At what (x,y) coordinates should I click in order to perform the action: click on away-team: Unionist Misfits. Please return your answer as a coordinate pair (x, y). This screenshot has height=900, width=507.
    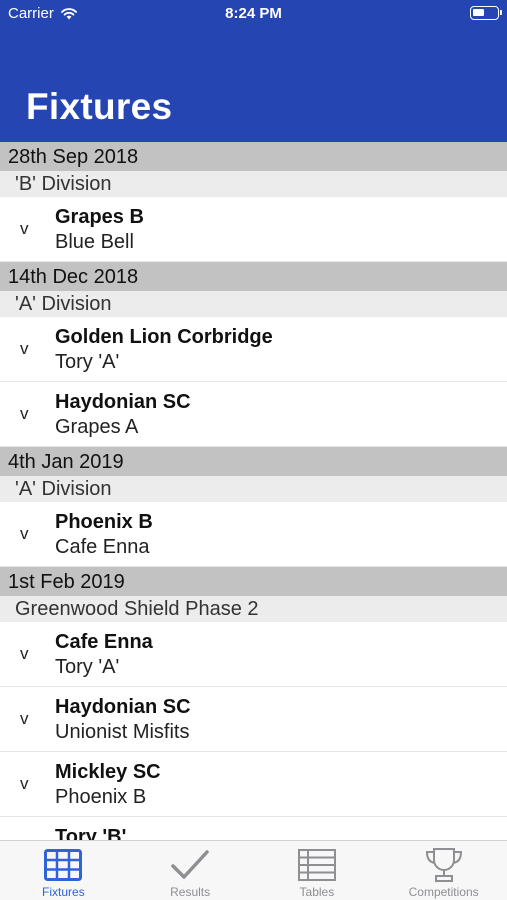
    Looking at the image, I should click on (122, 732).